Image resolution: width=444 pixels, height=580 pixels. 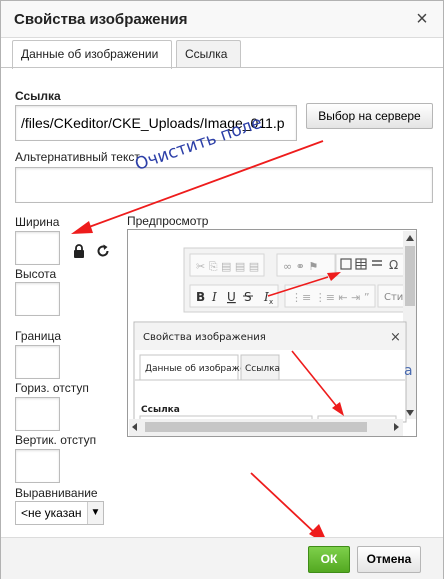 What do you see at coordinates (248, 297) in the screenshot?
I see `svg-text: S` at bounding box center [248, 297].